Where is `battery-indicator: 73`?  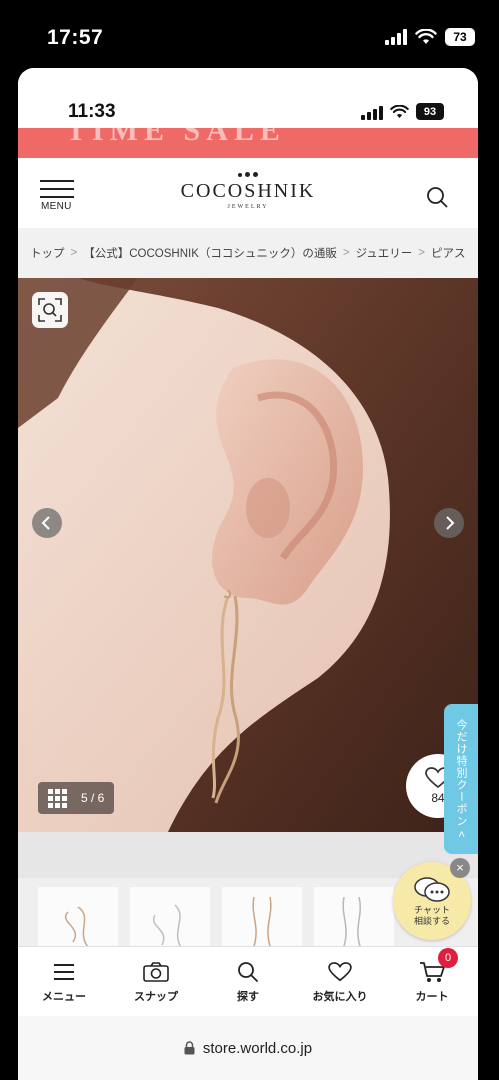 battery-indicator: 73 is located at coordinates (460, 37).